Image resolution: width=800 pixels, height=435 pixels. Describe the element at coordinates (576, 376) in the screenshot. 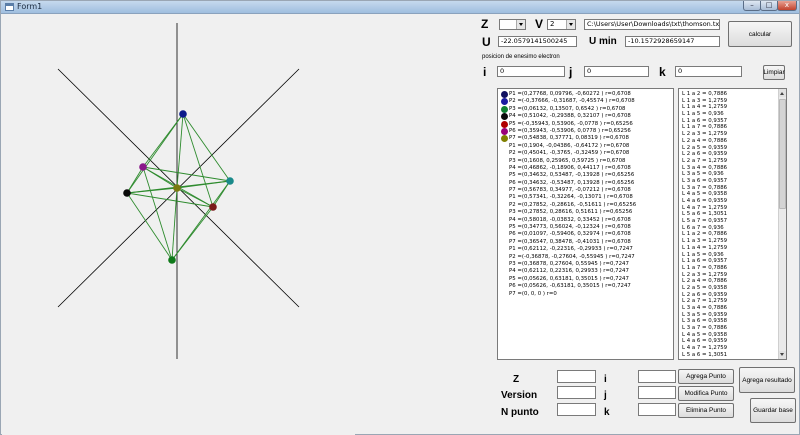

I see `bottom-z-field` at that location.